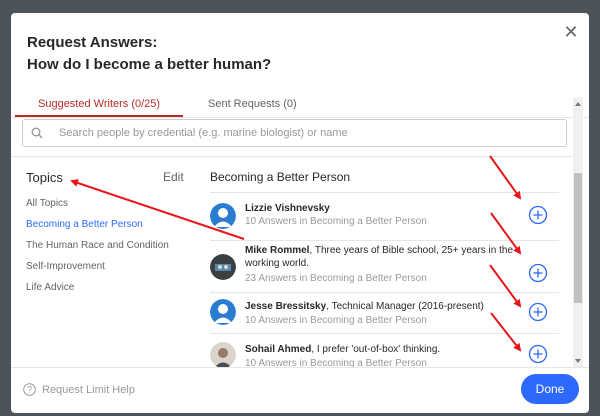 The image size is (600, 416). I want to click on writer-credential: , Technical Manager (2016-present), so click(405, 306).